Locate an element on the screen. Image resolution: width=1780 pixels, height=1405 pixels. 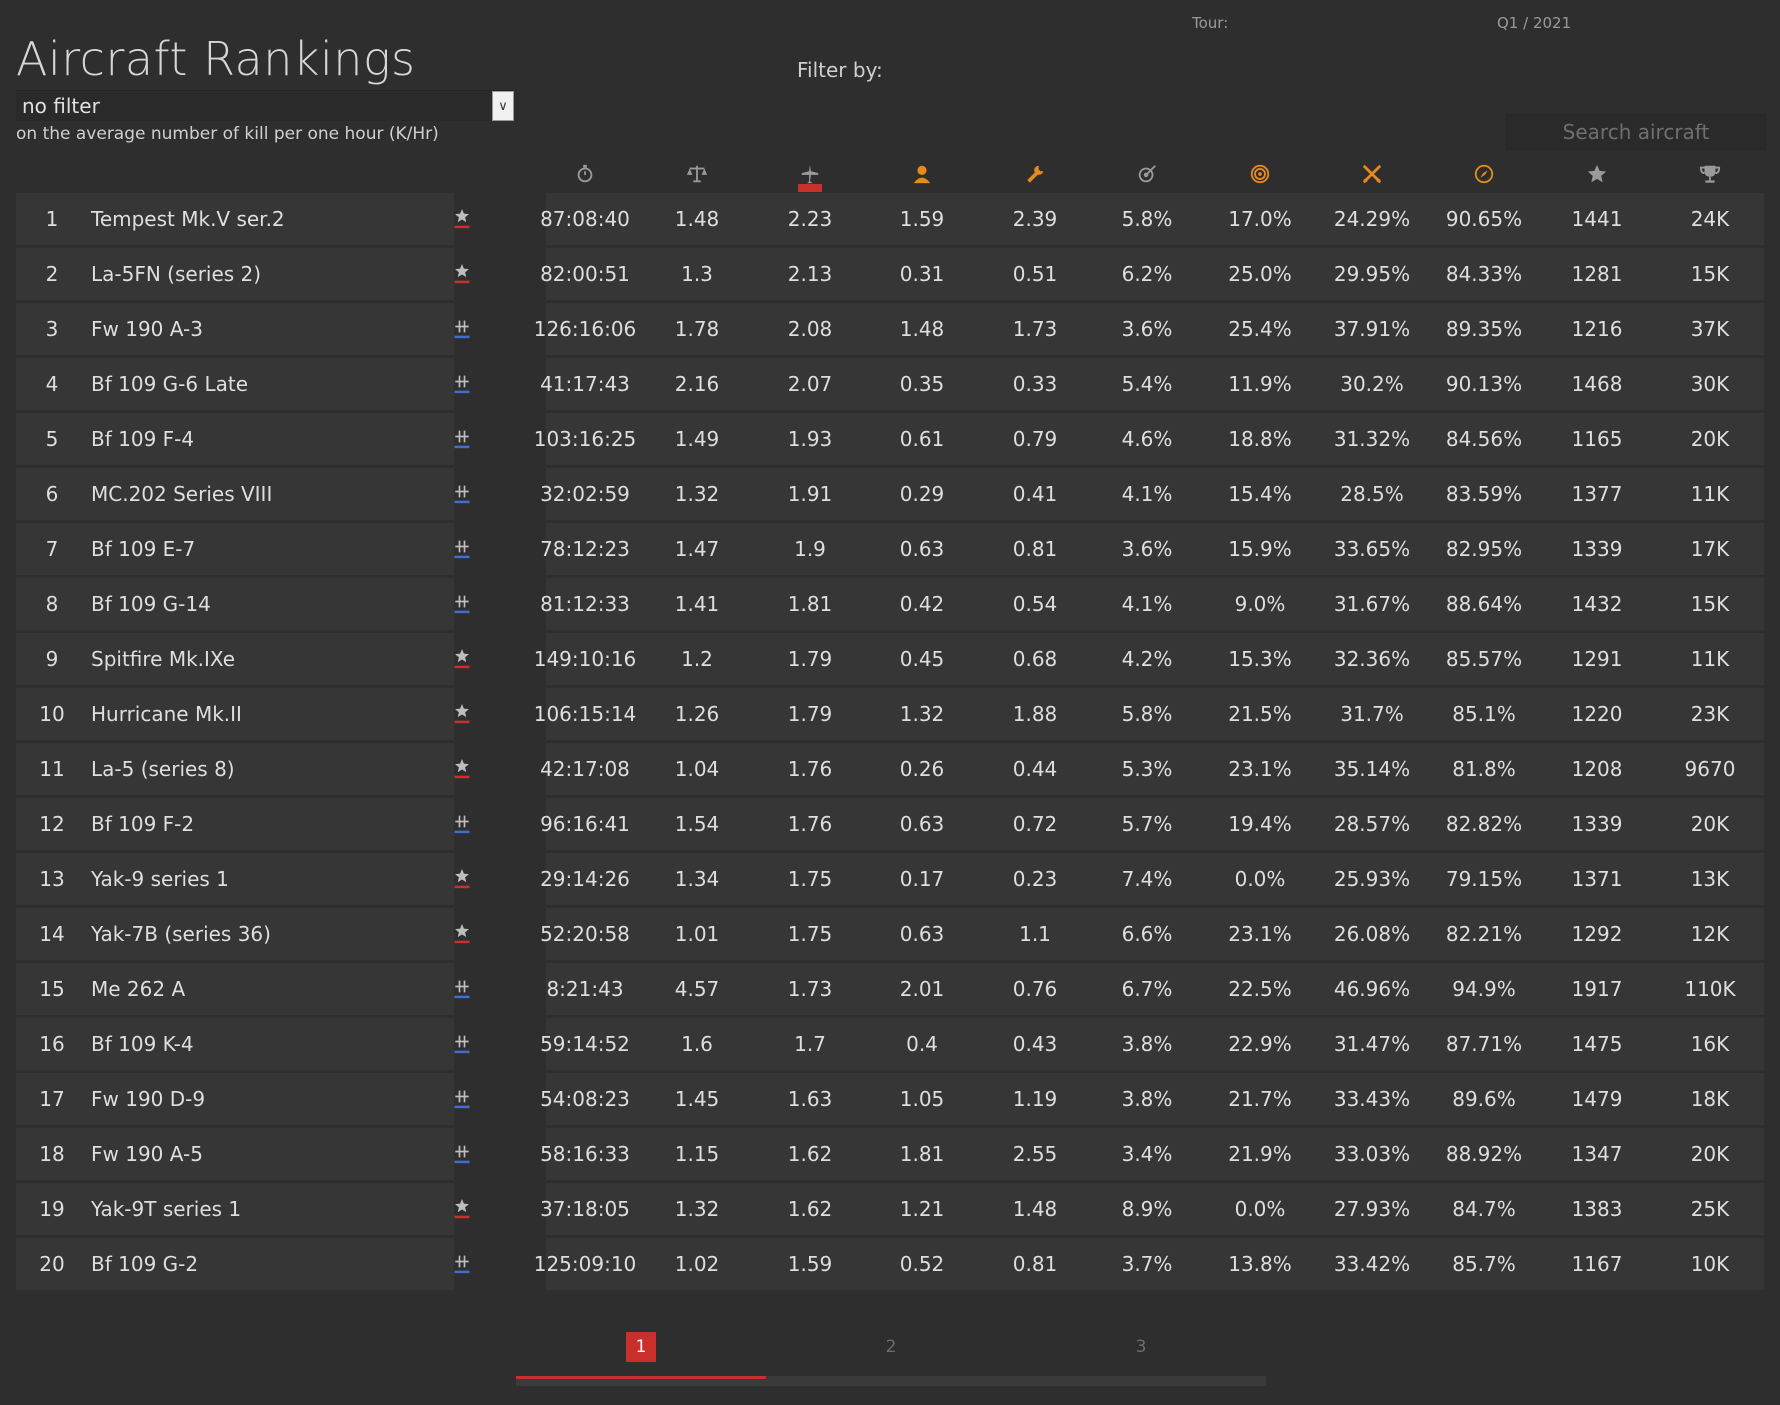
stat-cell: 90.13% is located at coordinates (1484, 384).